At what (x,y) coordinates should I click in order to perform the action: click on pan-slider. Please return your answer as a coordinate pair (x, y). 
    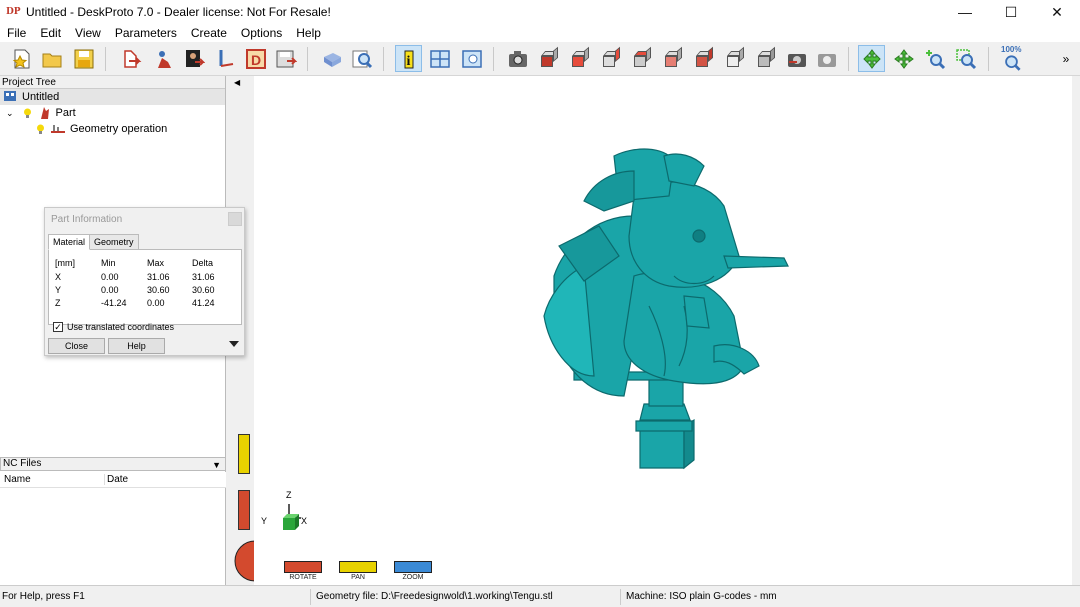
    Looking at the image, I should click on (244, 454).